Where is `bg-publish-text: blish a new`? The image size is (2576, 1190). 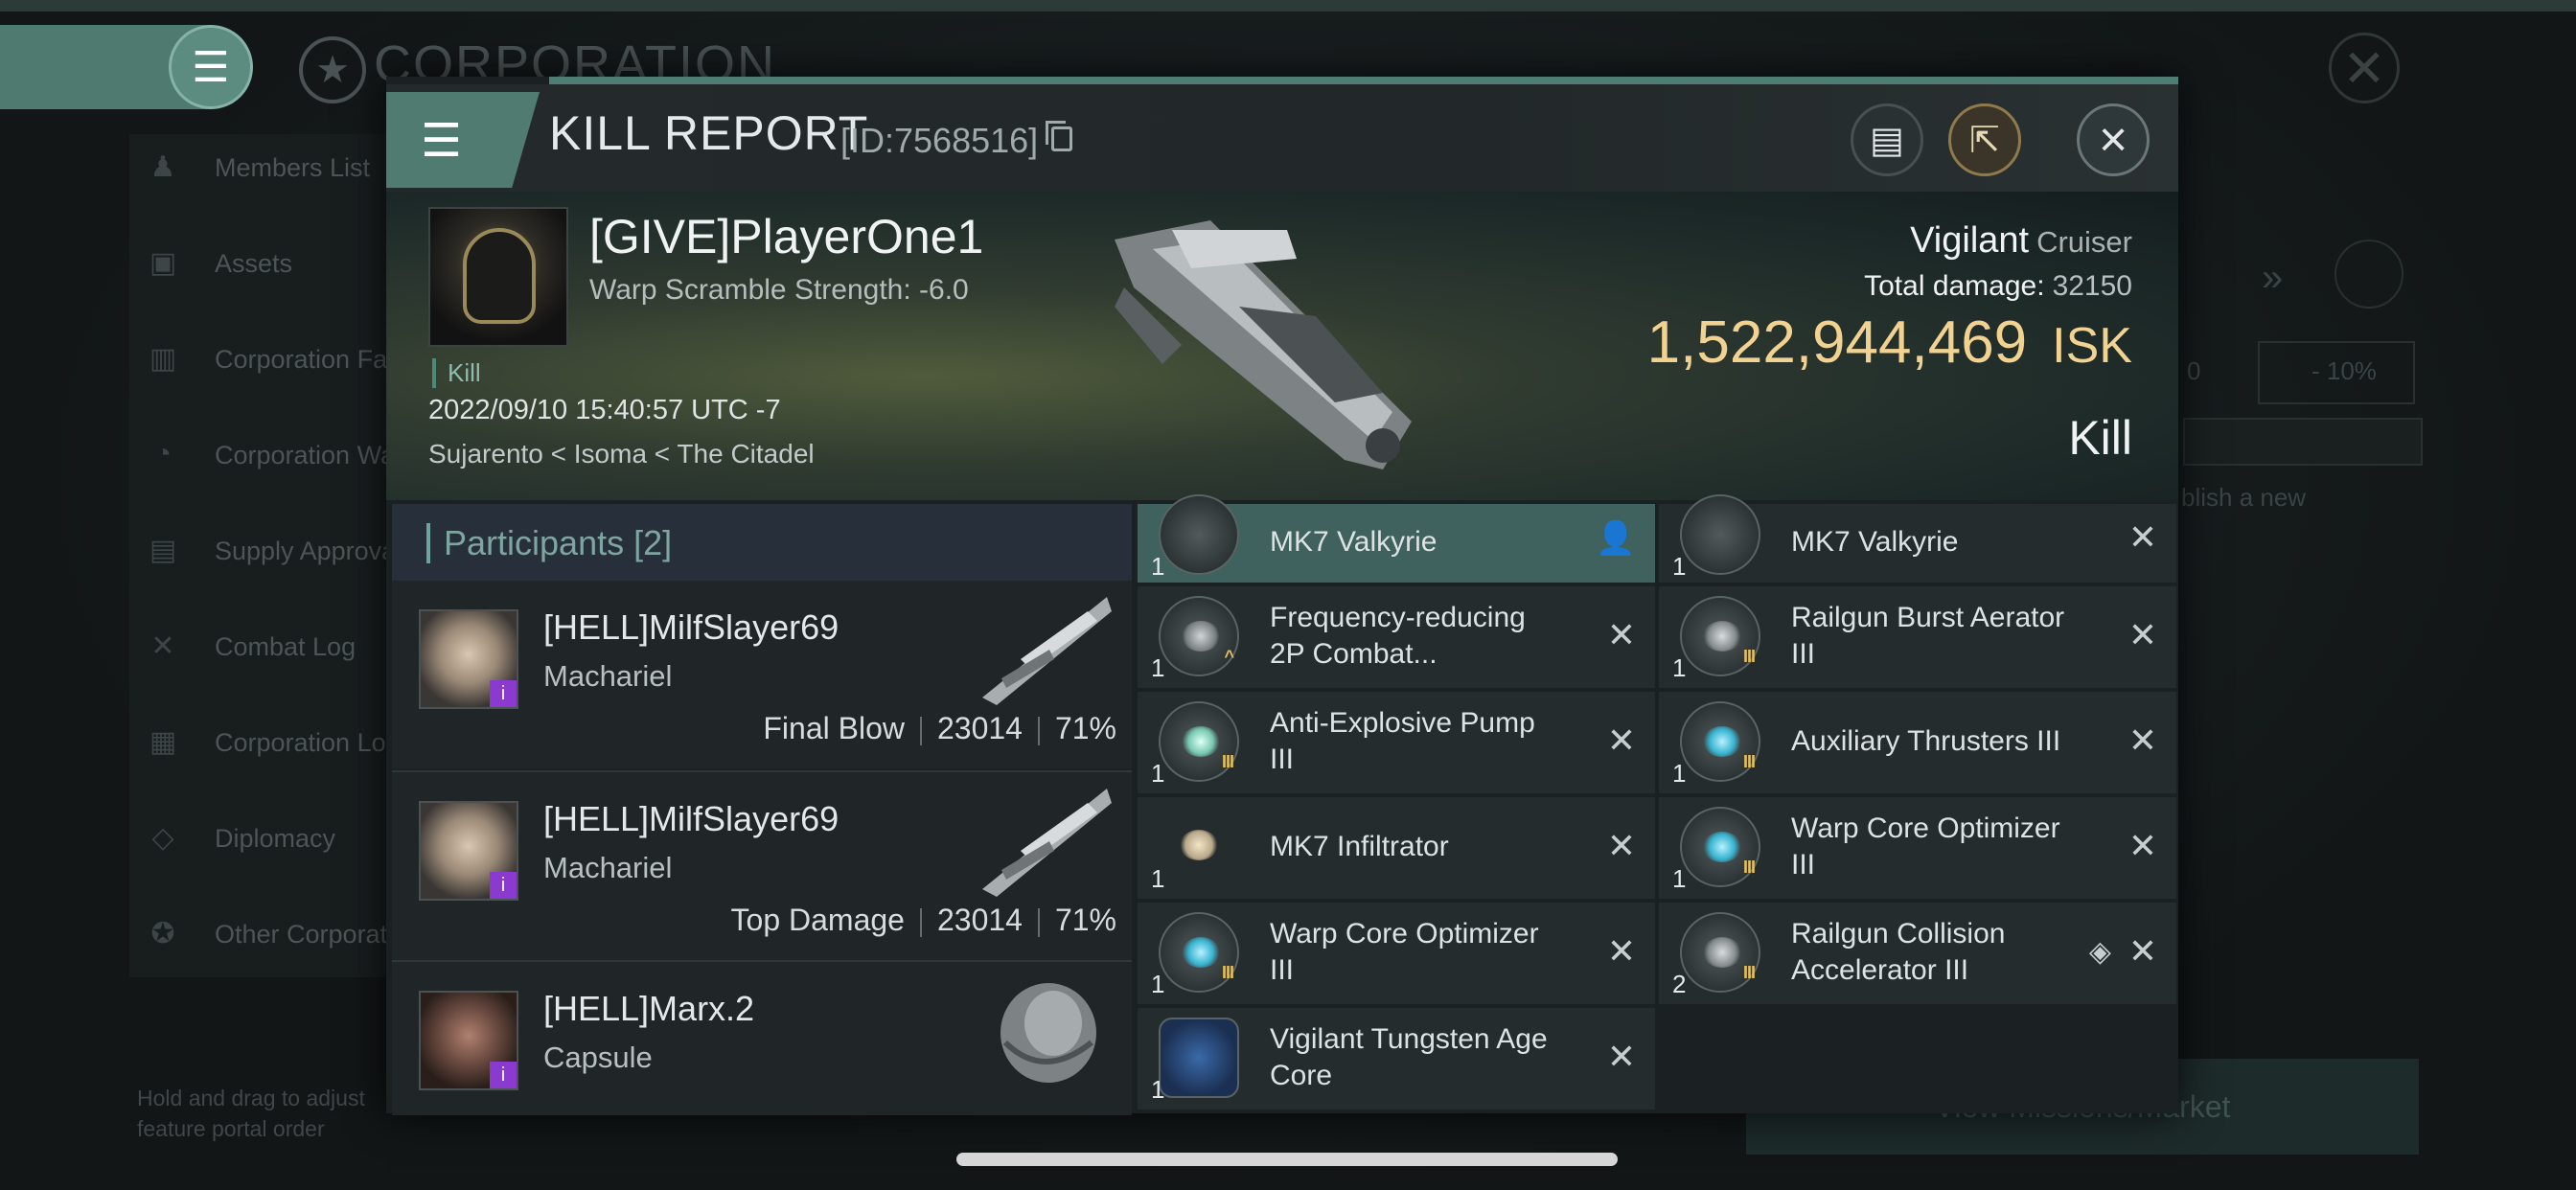
bg-publish-text: blish a new is located at coordinates (2244, 498).